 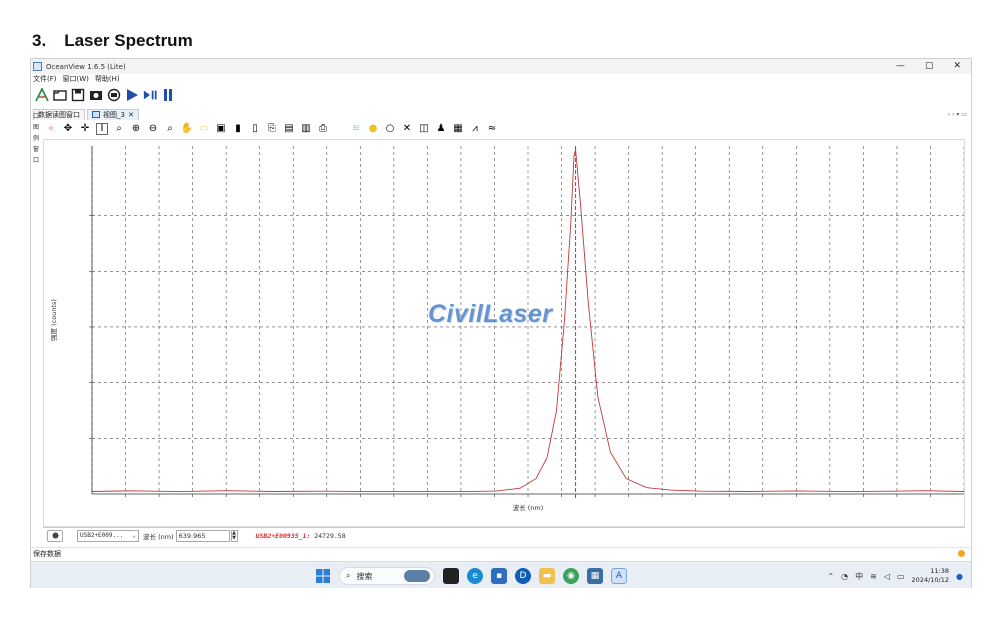 What do you see at coordinates (204, 129) in the screenshot?
I see `highlight-icon: ▭` at bounding box center [204, 129].